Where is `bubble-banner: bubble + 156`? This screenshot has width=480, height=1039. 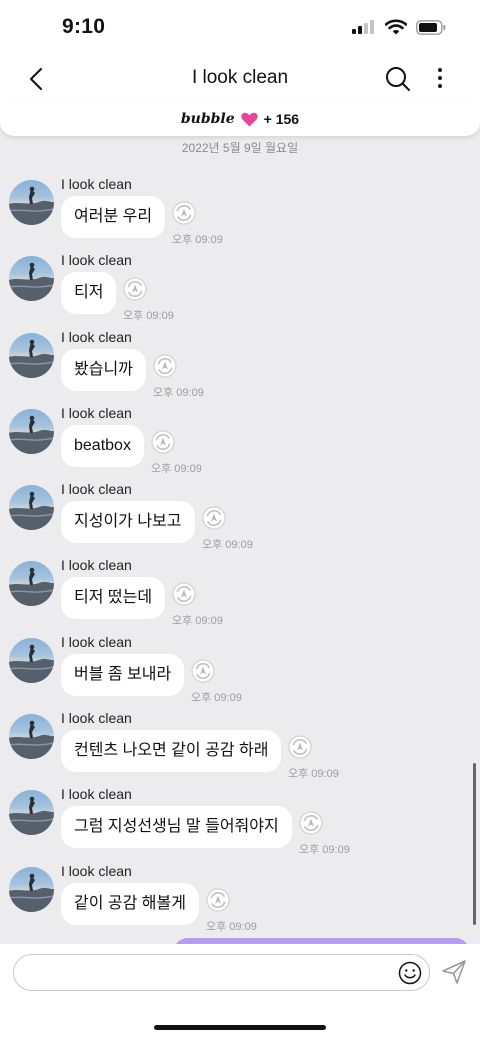
bubble-banner: bubble + 156 is located at coordinates (240, 119).